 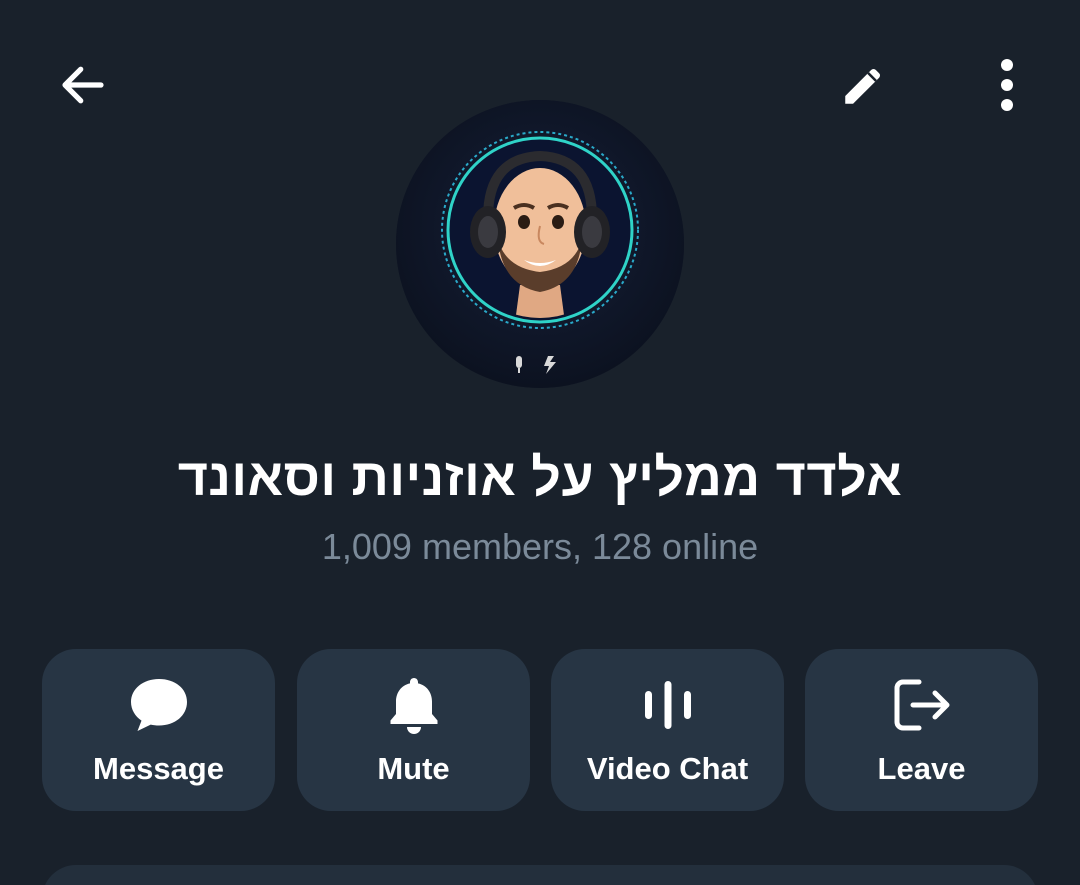 What do you see at coordinates (413, 706) in the screenshot?
I see `bell-icon` at bounding box center [413, 706].